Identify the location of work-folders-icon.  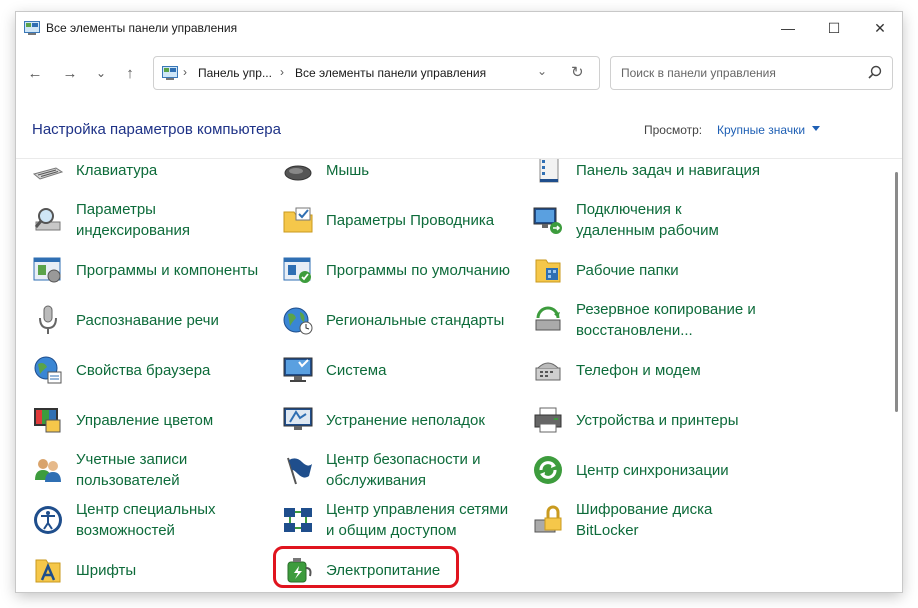
(548, 270).